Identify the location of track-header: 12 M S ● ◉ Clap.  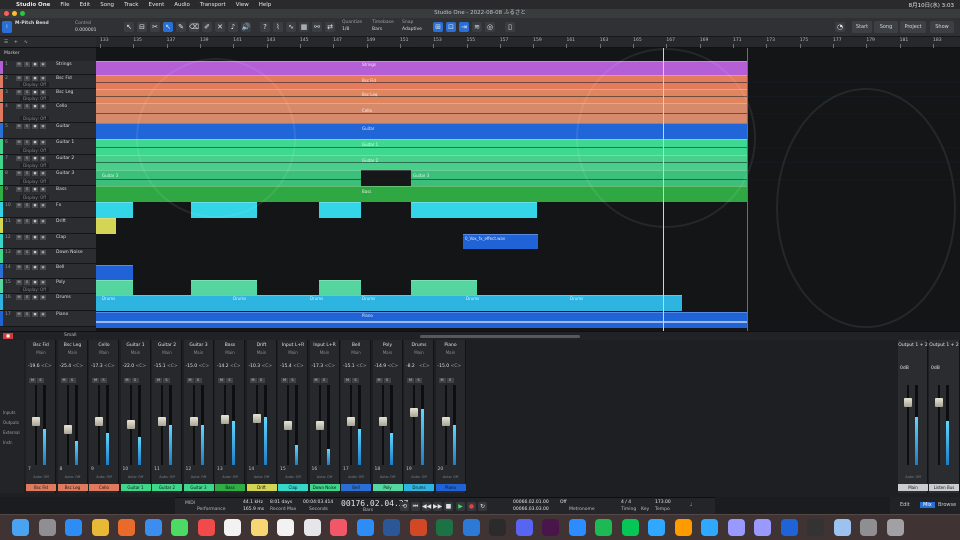
(48, 241).